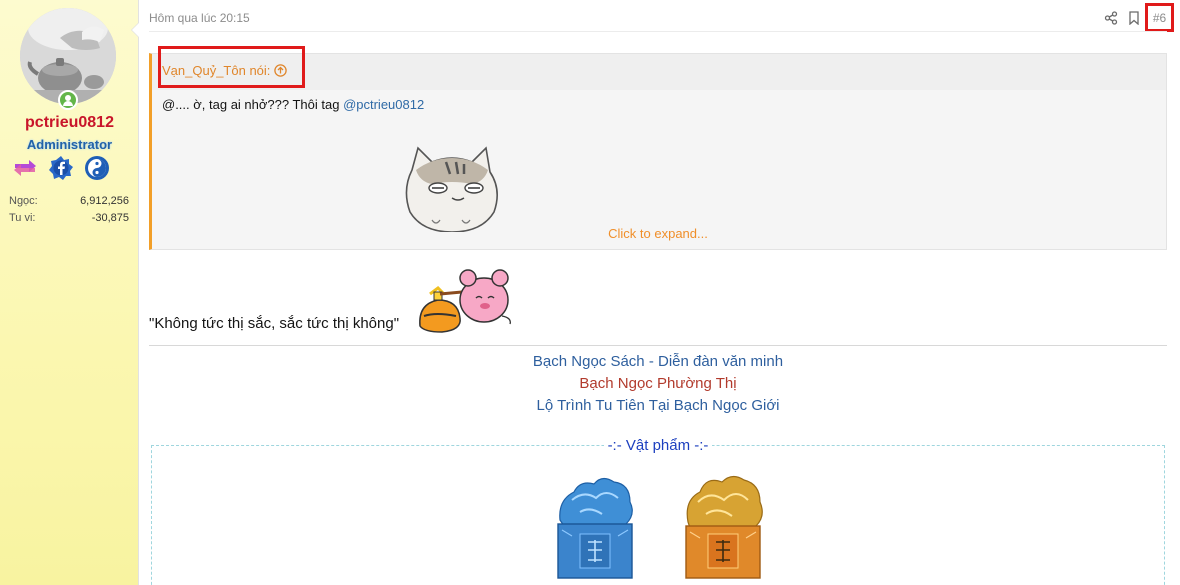 The width and height of the screenshot is (1180, 585). Describe the element at coordinates (61, 168) in the screenshot. I see `facebook-badge-icon` at that location.